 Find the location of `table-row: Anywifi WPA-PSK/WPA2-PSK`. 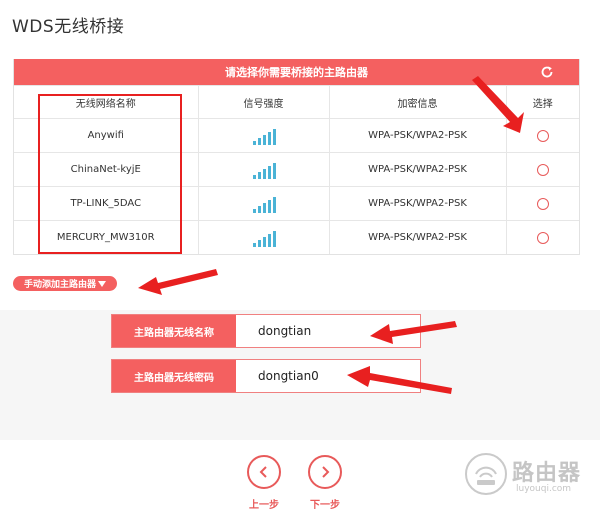

table-row: Anywifi WPA-PSK/WPA2-PSK is located at coordinates (296, 135).